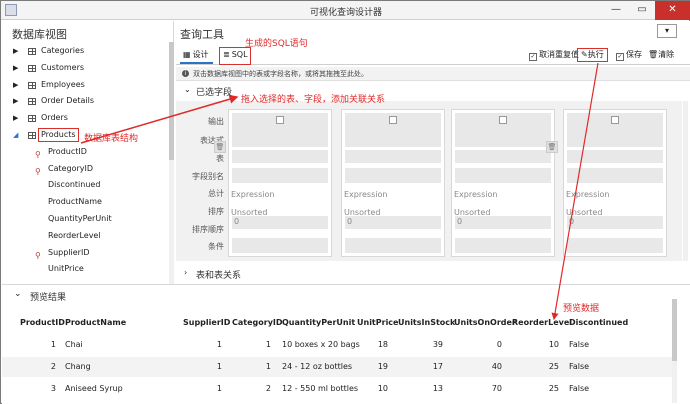 The width and height of the screenshot is (690, 404). What do you see at coordinates (629, 55) in the screenshot?
I see `save-button: ✓ 保存` at bounding box center [629, 55].